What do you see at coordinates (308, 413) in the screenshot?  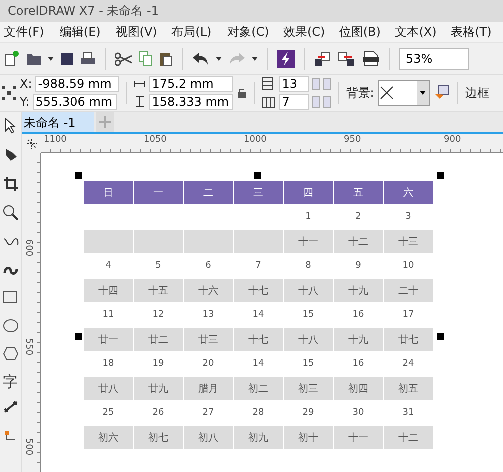 I see `date-number: 29` at bounding box center [308, 413].